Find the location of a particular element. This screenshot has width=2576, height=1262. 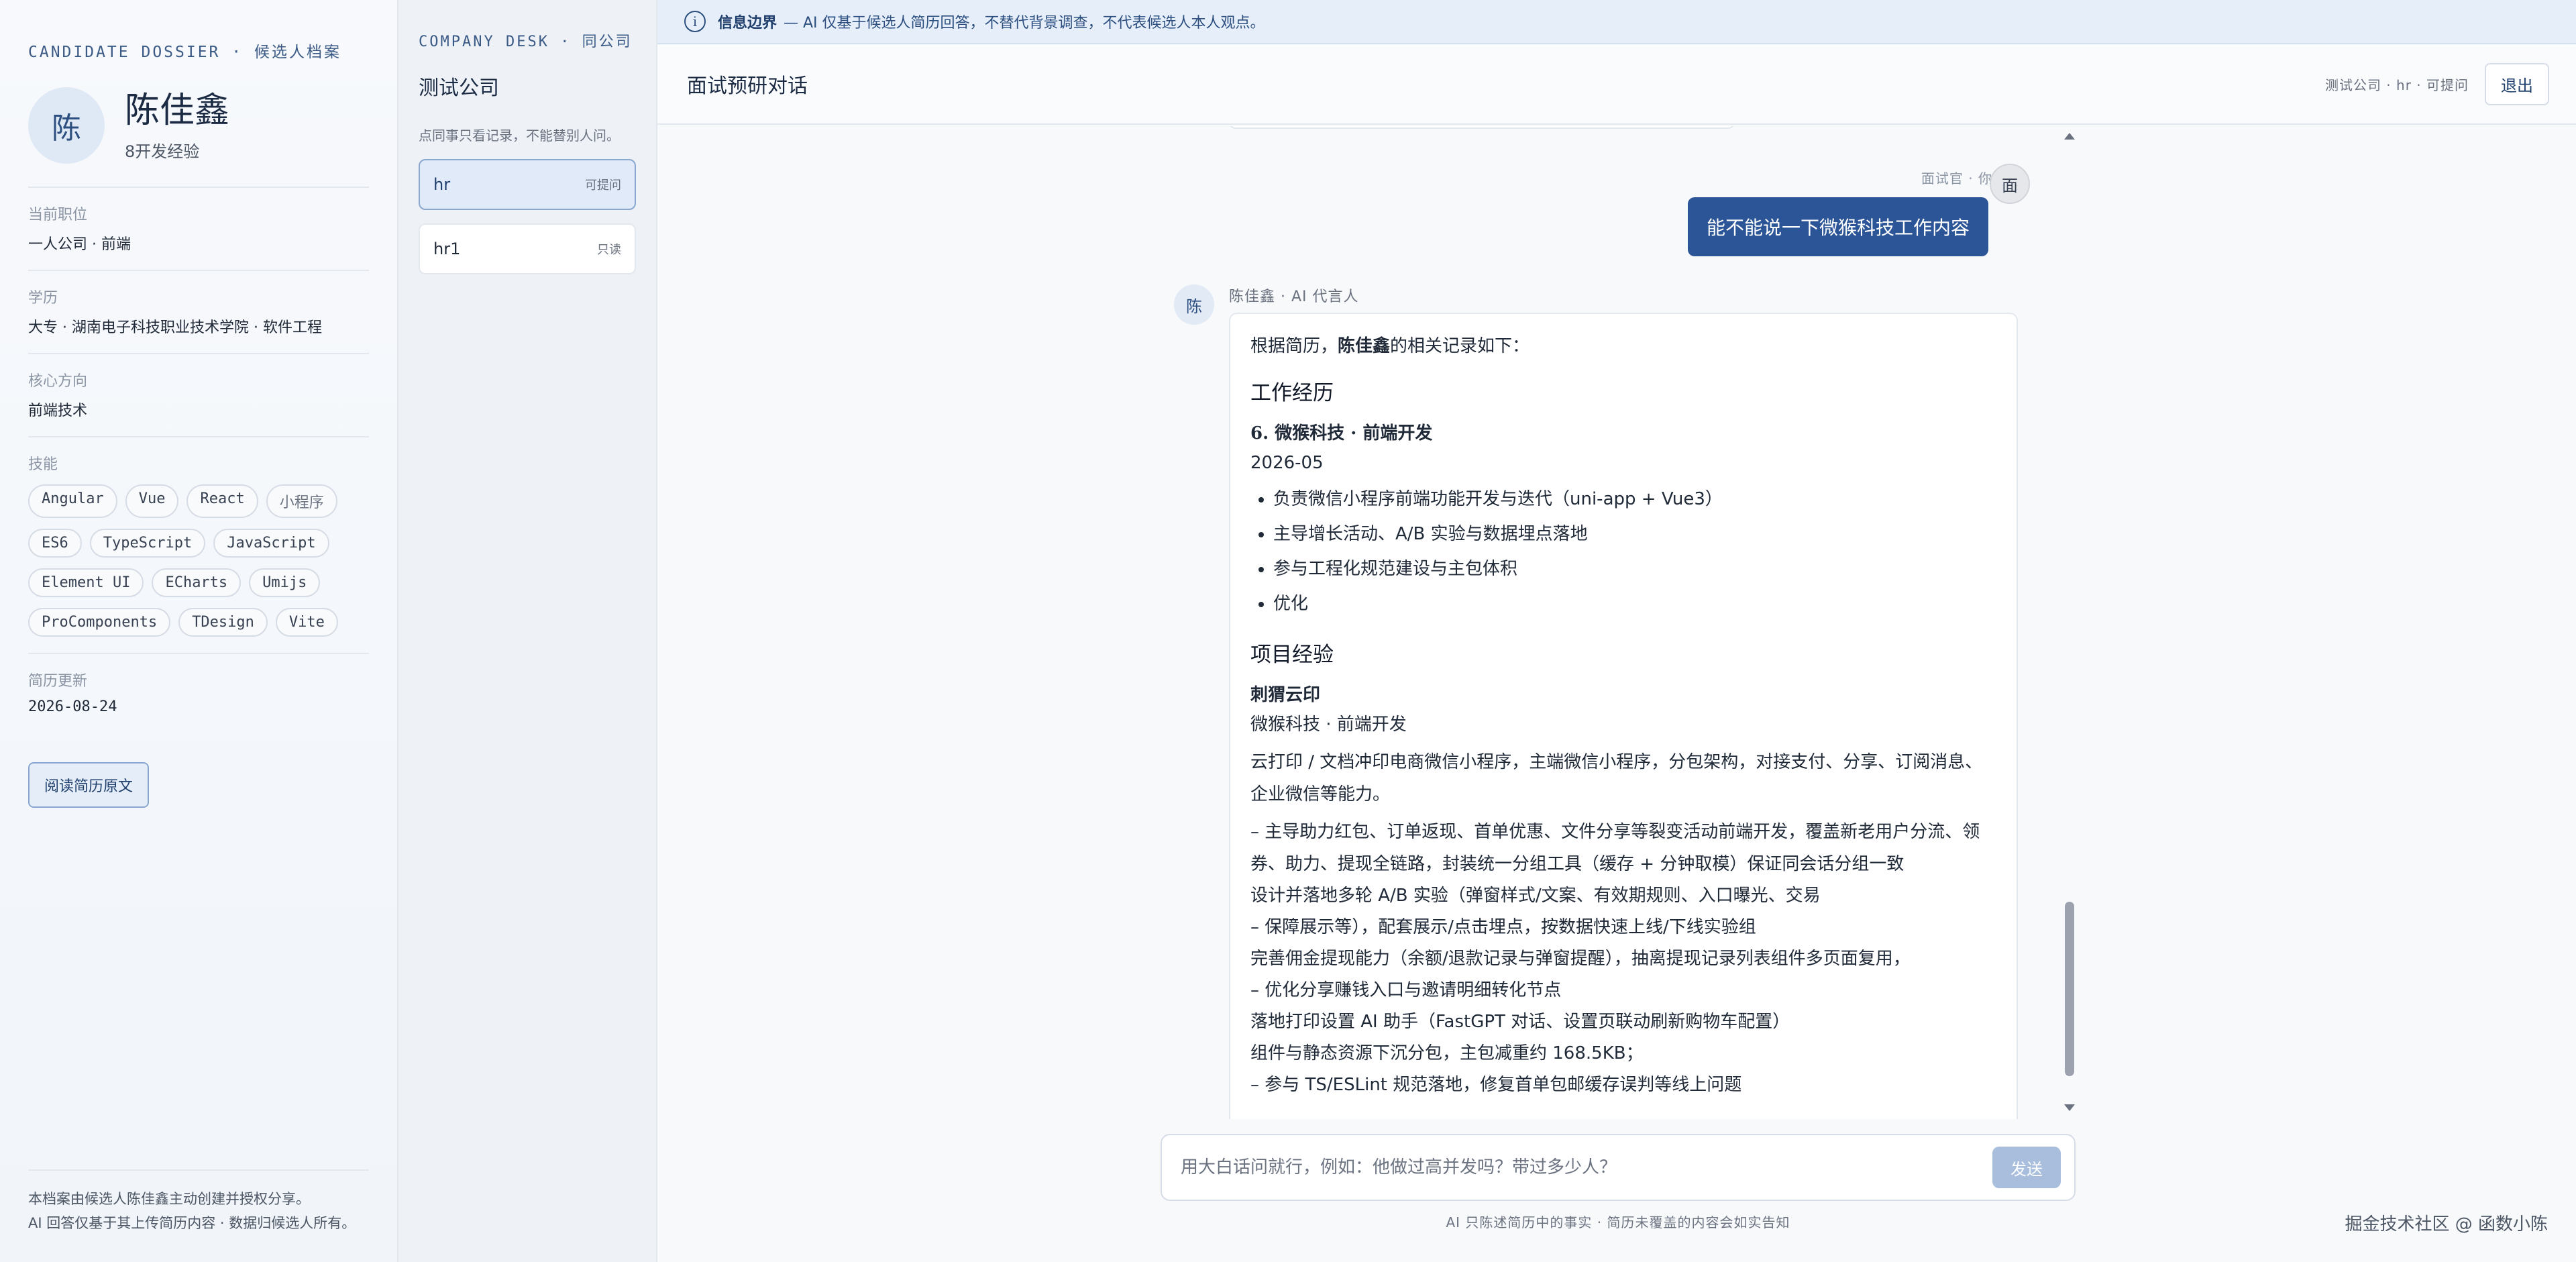

project-line: 设计并落地多轮 A/B 实验（弹窗样式/文案、有效期规则、入口曝光、交易 is located at coordinates (1535, 896).